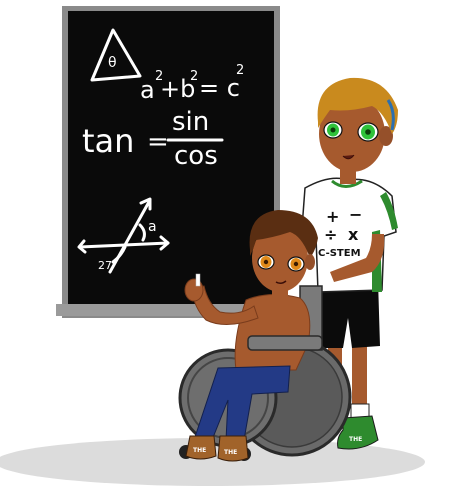 This screenshot has width=461, height=493. I want to click on seated-boy-hand, so click(194, 290).